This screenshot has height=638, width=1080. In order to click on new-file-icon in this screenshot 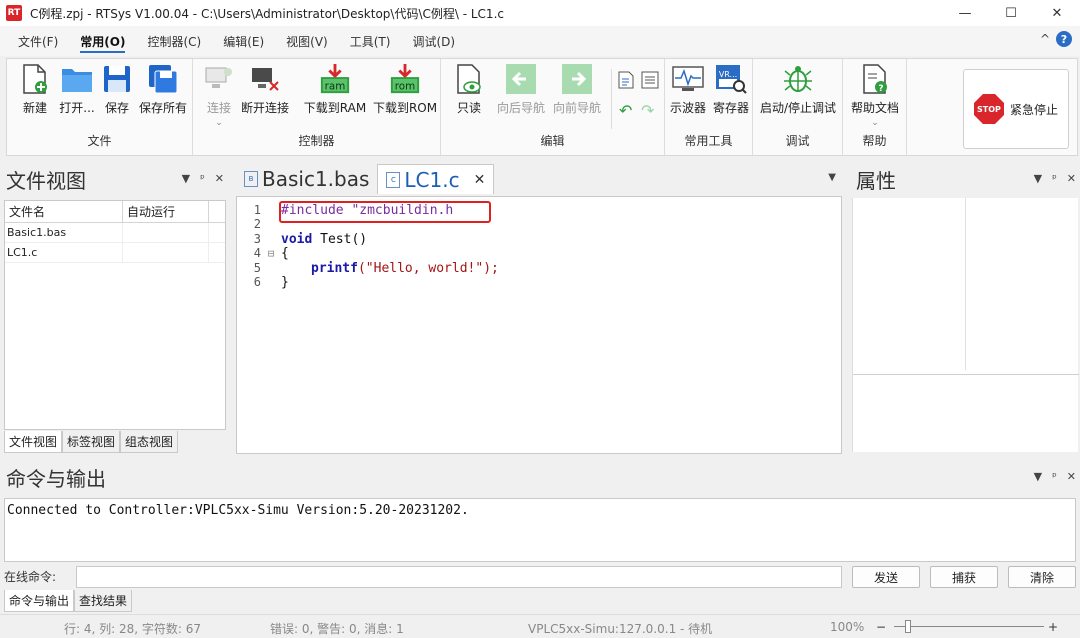, I will do `click(35, 79)`.